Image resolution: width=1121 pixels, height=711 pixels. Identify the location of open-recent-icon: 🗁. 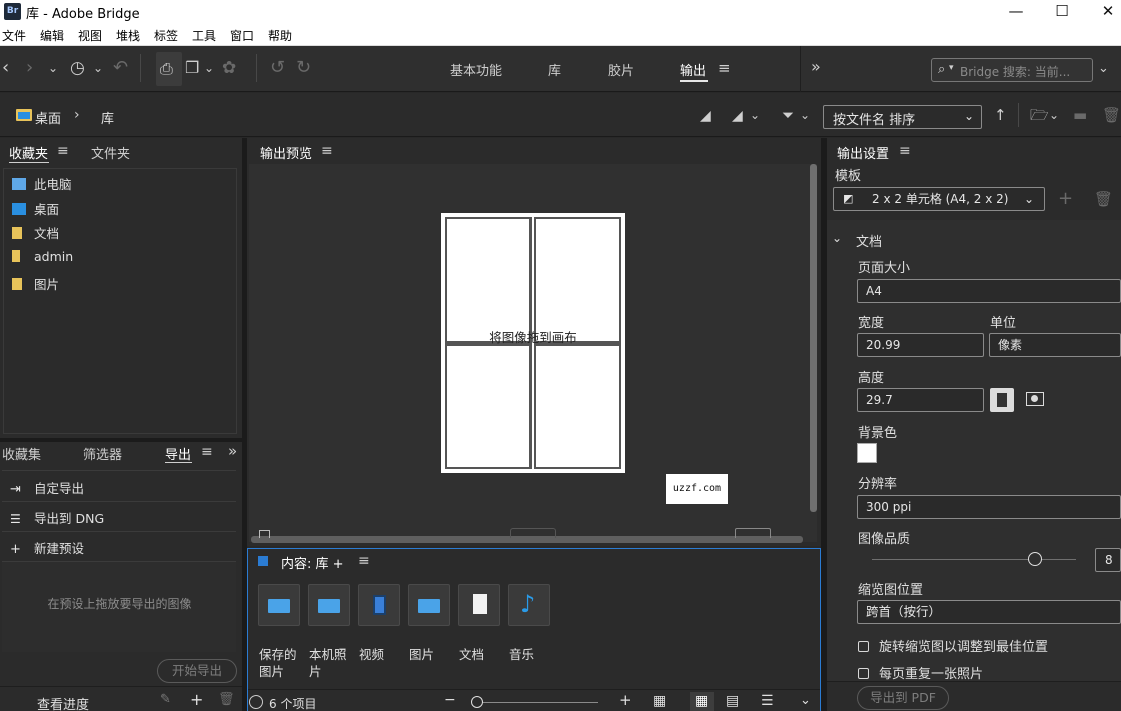
(1039, 115).